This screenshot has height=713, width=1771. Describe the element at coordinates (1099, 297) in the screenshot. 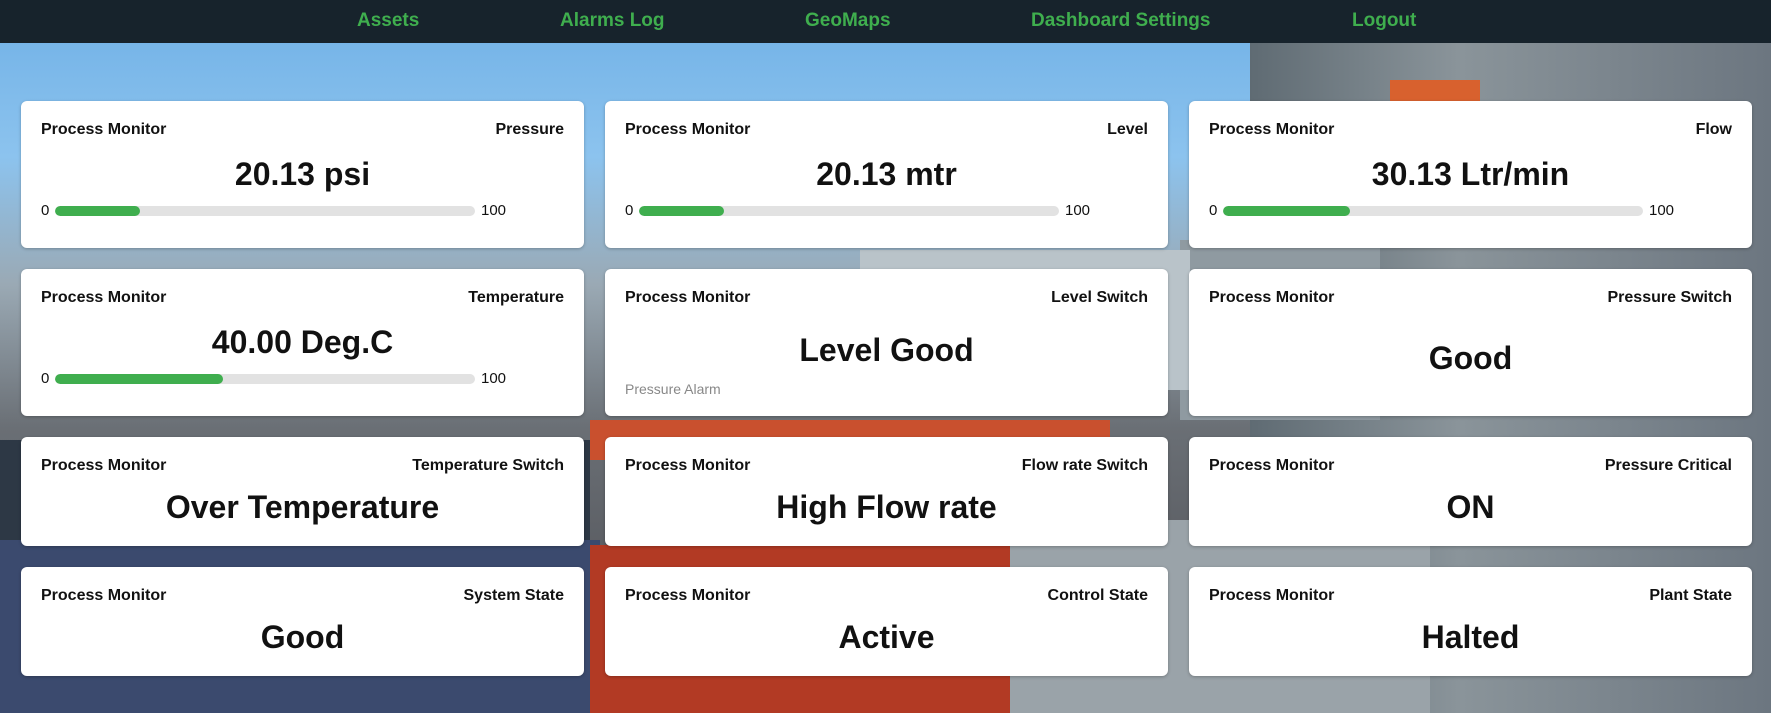

I see `card-label: Level Switch` at that location.